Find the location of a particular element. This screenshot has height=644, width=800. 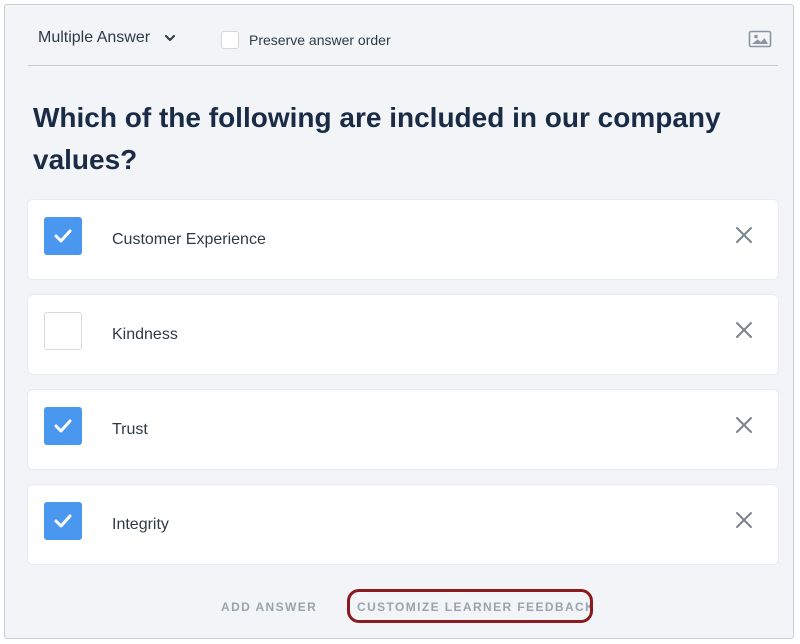

answer-label: Trust is located at coordinates (130, 430).